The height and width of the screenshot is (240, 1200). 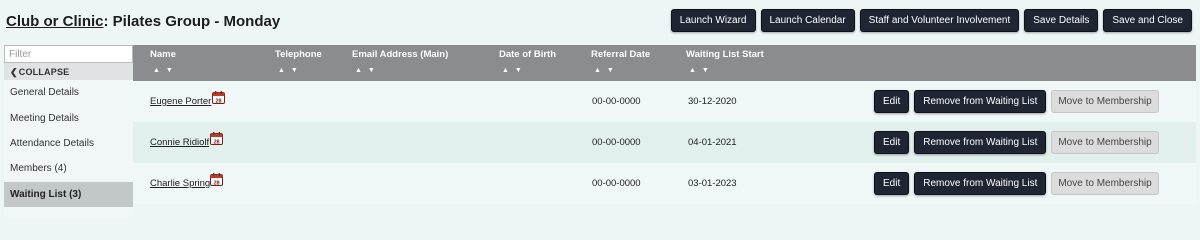 What do you see at coordinates (68, 92) in the screenshot?
I see `sidebar-item-general-details: General Details` at bounding box center [68, 92].